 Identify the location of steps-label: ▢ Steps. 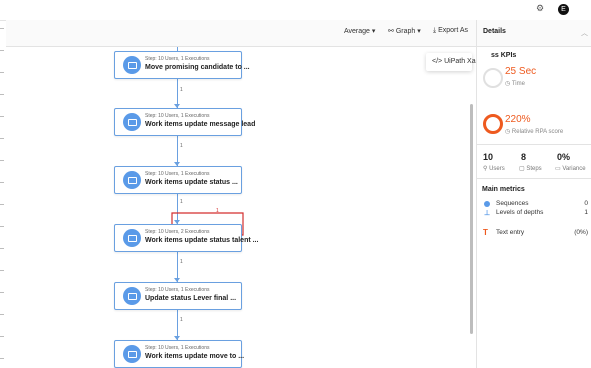
(530, 169).